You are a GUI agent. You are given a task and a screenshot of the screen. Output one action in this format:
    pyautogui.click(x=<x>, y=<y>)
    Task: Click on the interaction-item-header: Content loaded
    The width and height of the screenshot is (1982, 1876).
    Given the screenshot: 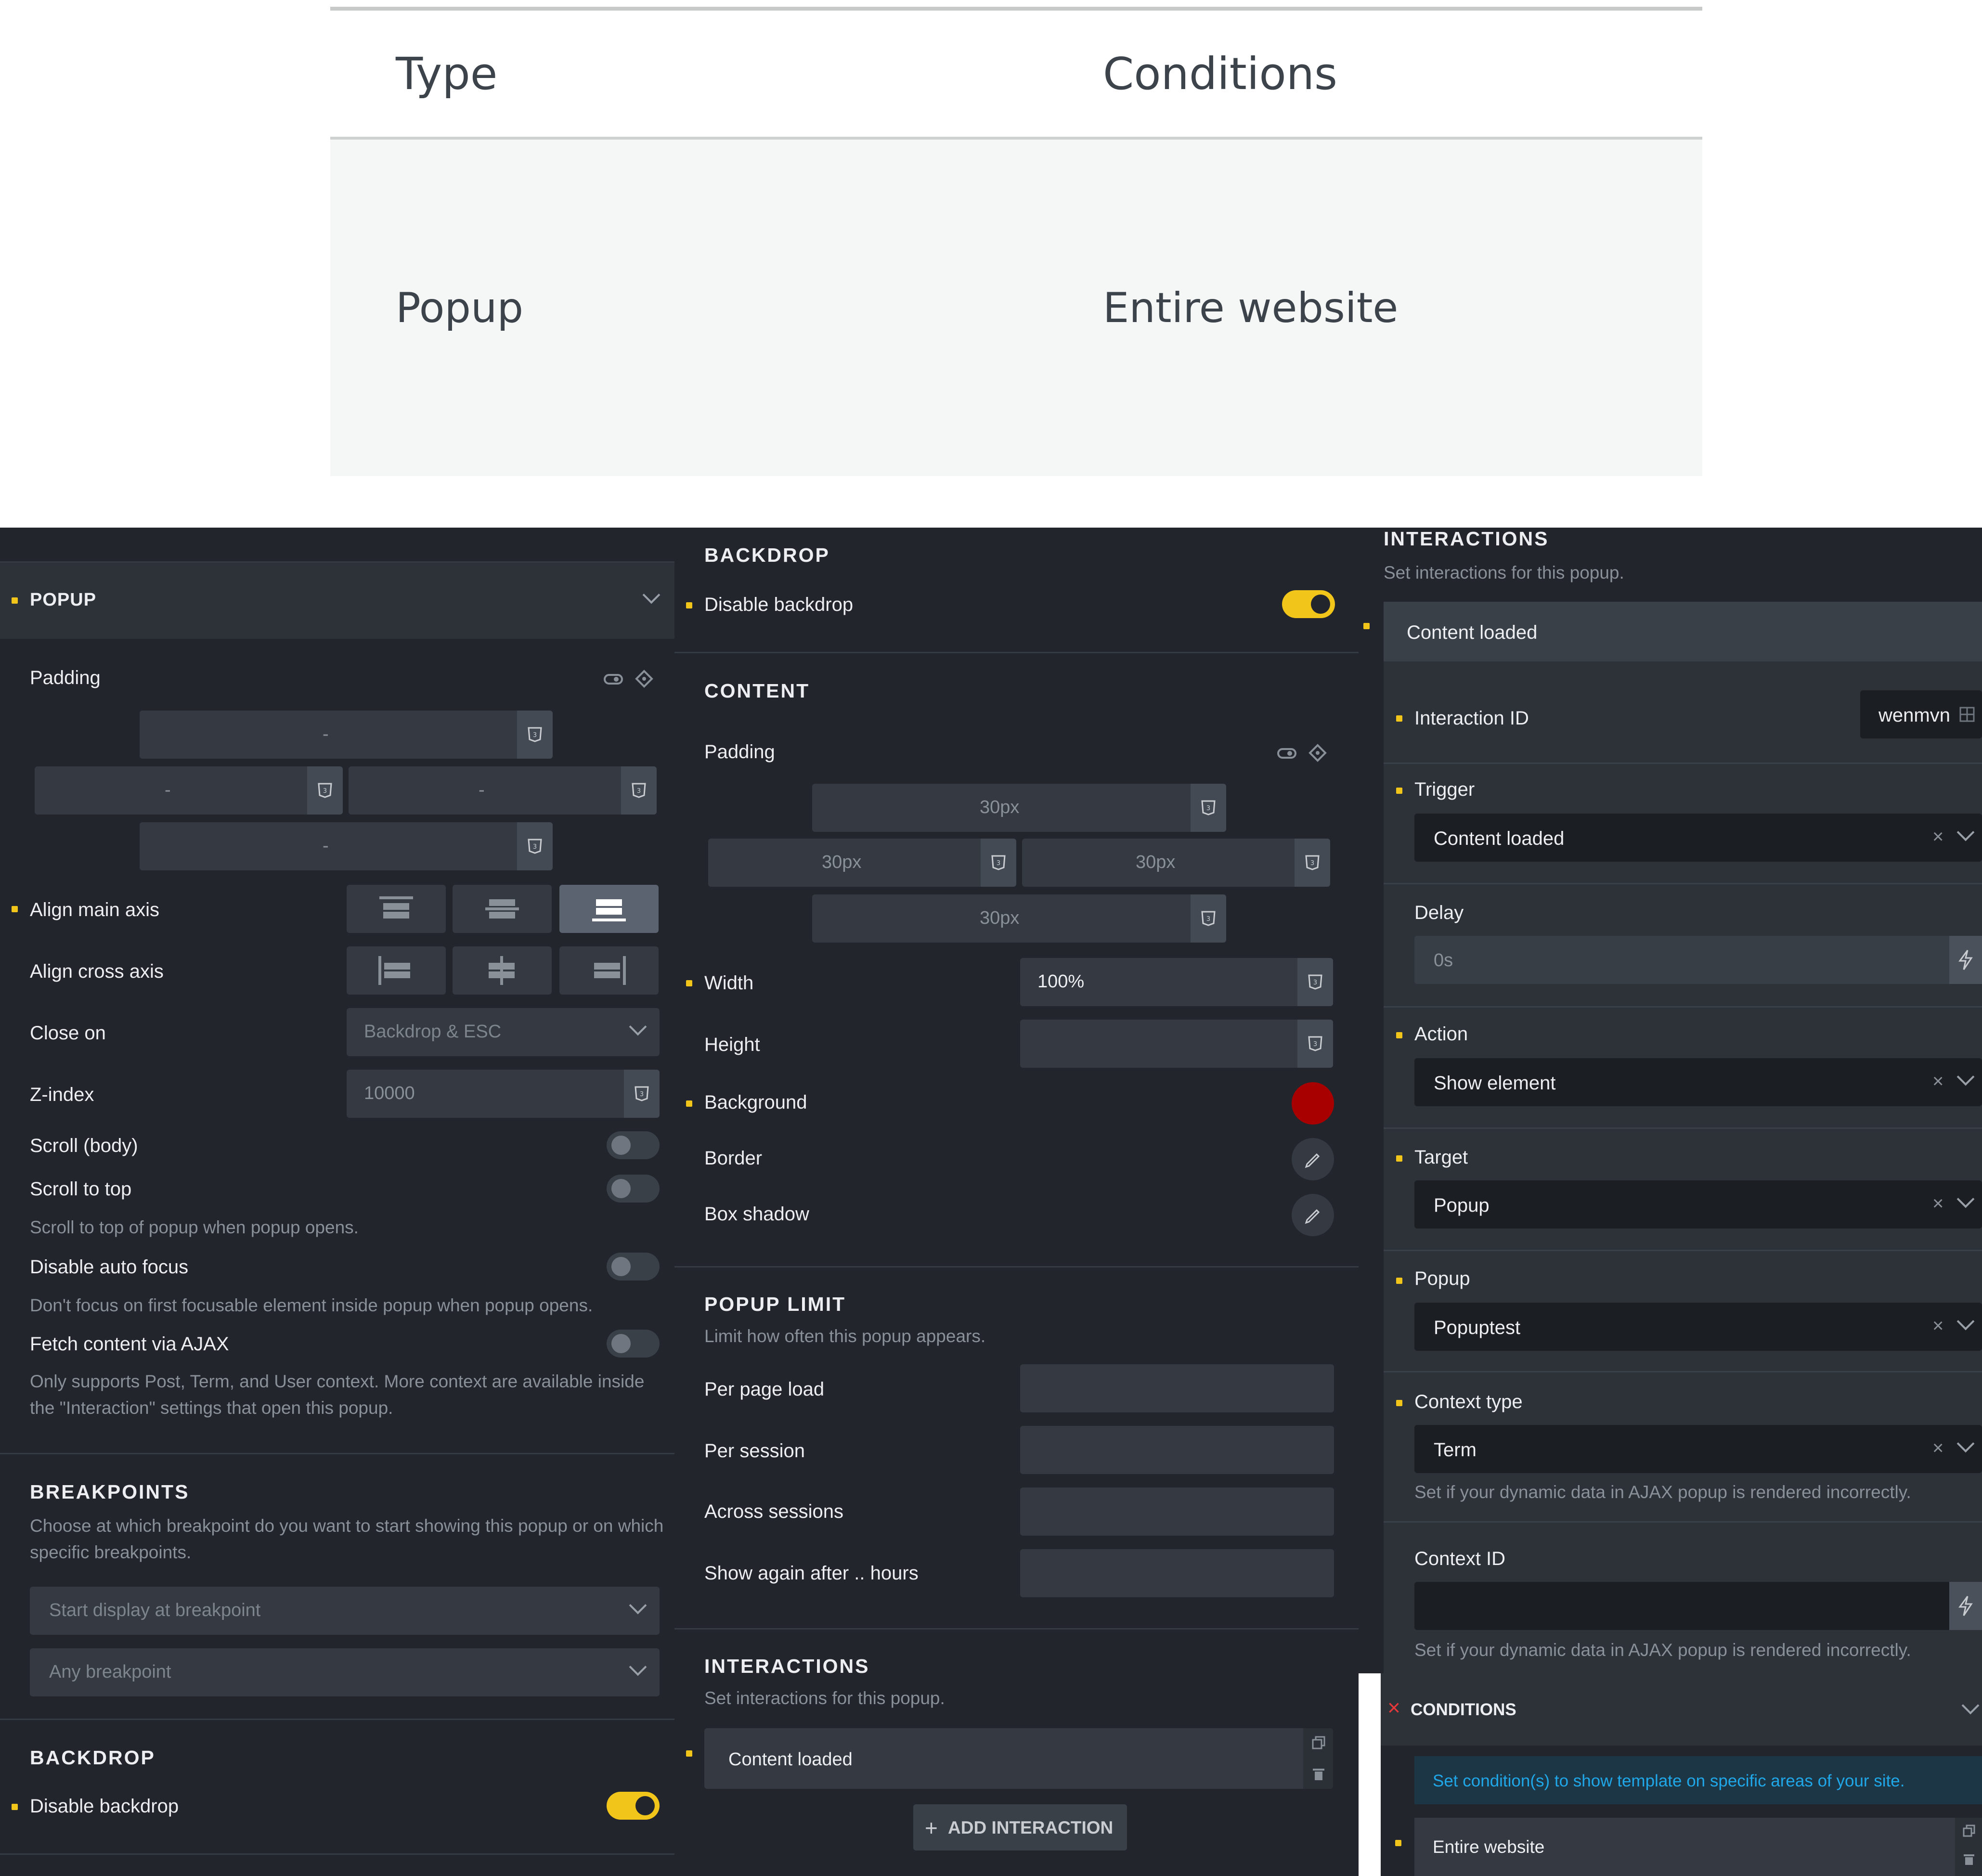 What is the action you would take?
    pyautogui.click(x=1683, y=631)
    